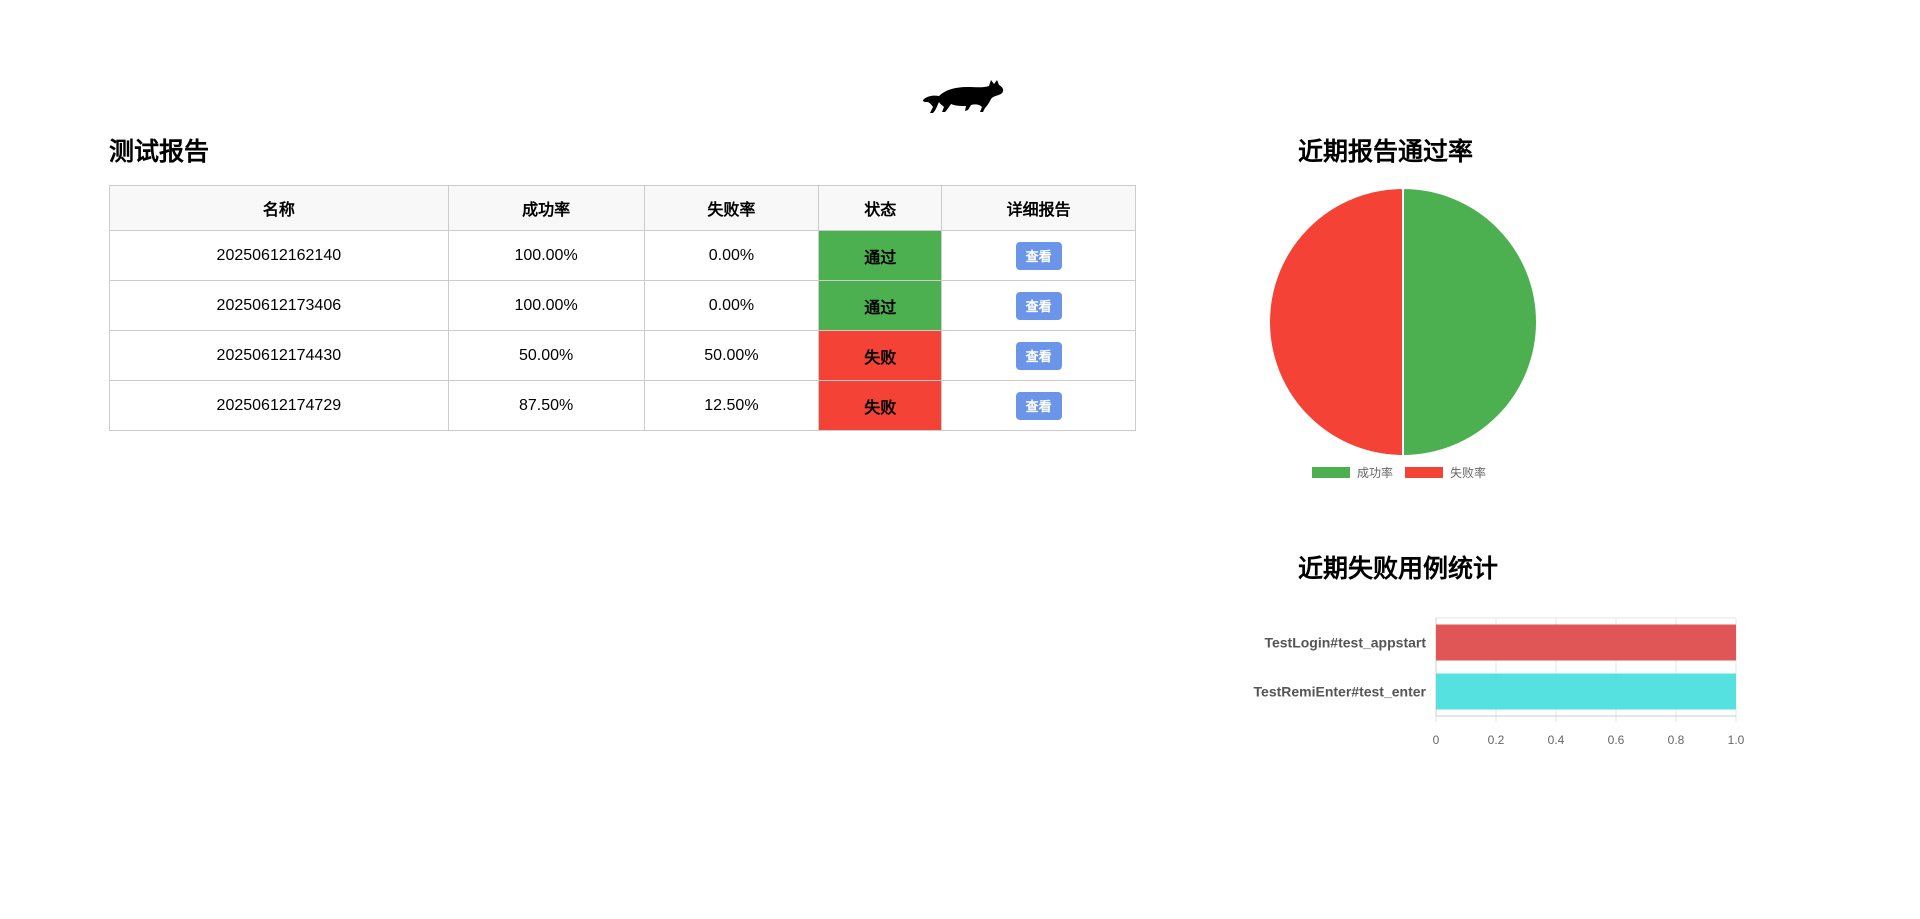 The height and width of the screenshot is (919, 1920). What do you see at coordinates (1468, 472) in the screenshot?
I see `legend-label: 失败率` at bounding box center [1468, 472].